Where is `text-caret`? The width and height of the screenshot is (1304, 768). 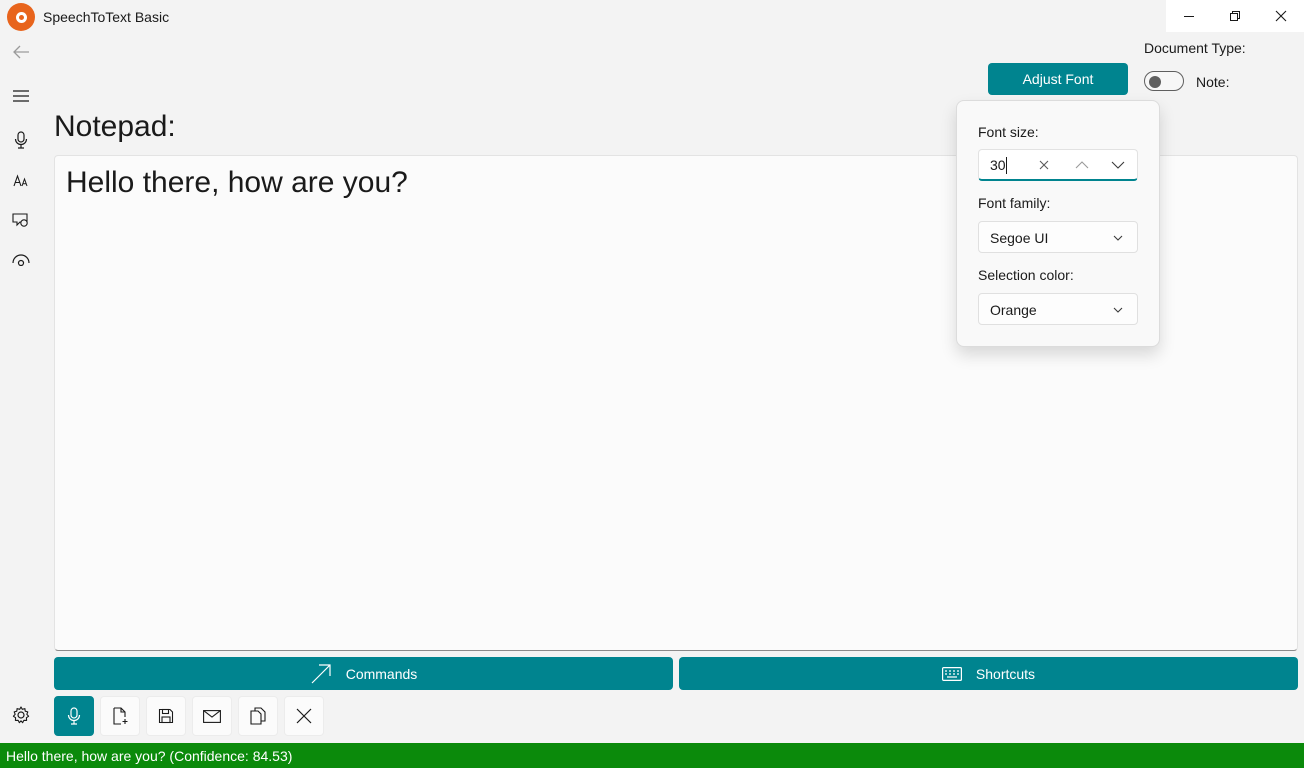
text-caret is located at coordinates (1006, 165).